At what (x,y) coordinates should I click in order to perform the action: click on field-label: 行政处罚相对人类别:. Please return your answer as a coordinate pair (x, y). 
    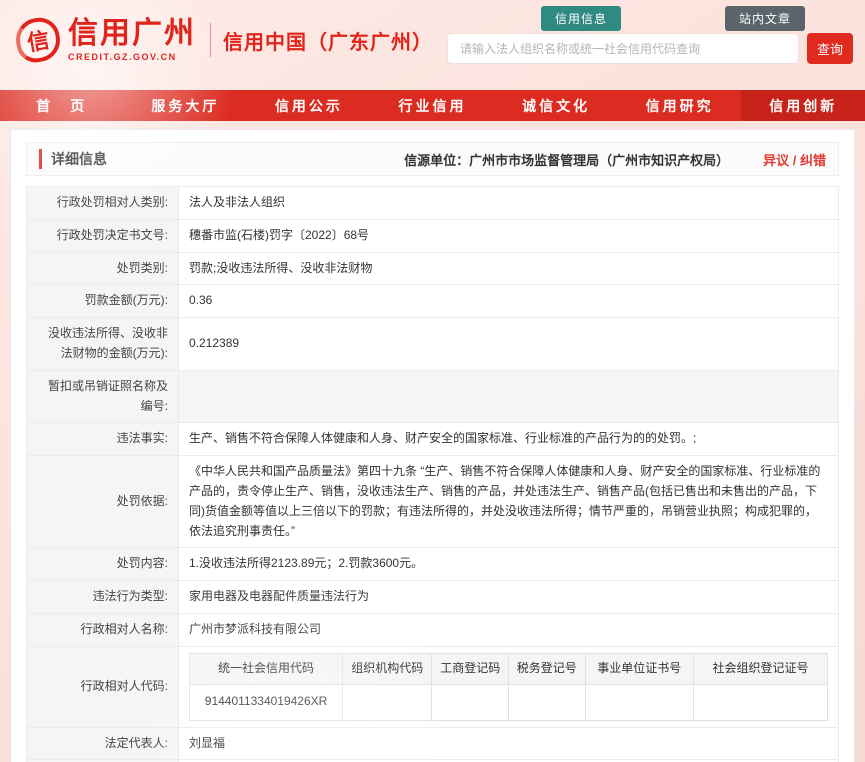
    Looking at the image, I should click on (102, 203).